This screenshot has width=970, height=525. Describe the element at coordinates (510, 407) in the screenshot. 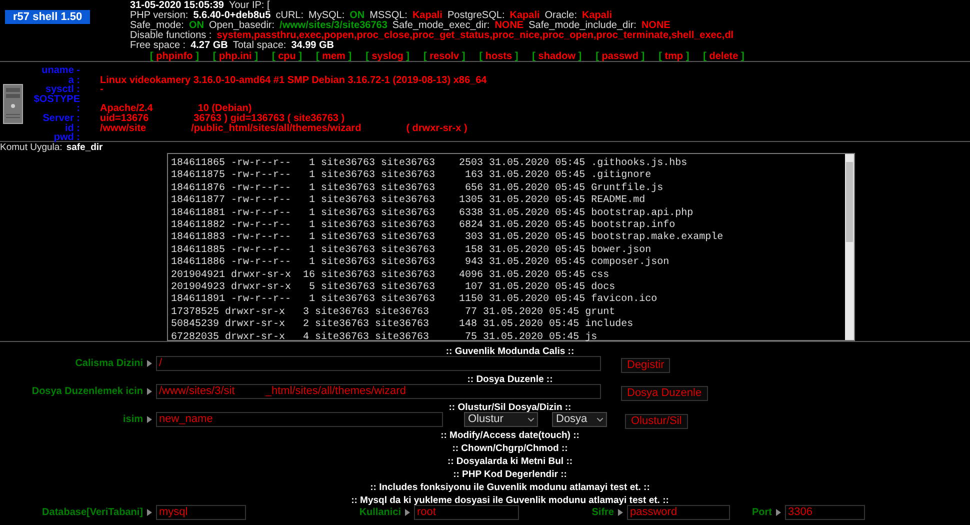

I see `section-title: :: Olustur/Sil Dosya/Dizin ::` at that location.